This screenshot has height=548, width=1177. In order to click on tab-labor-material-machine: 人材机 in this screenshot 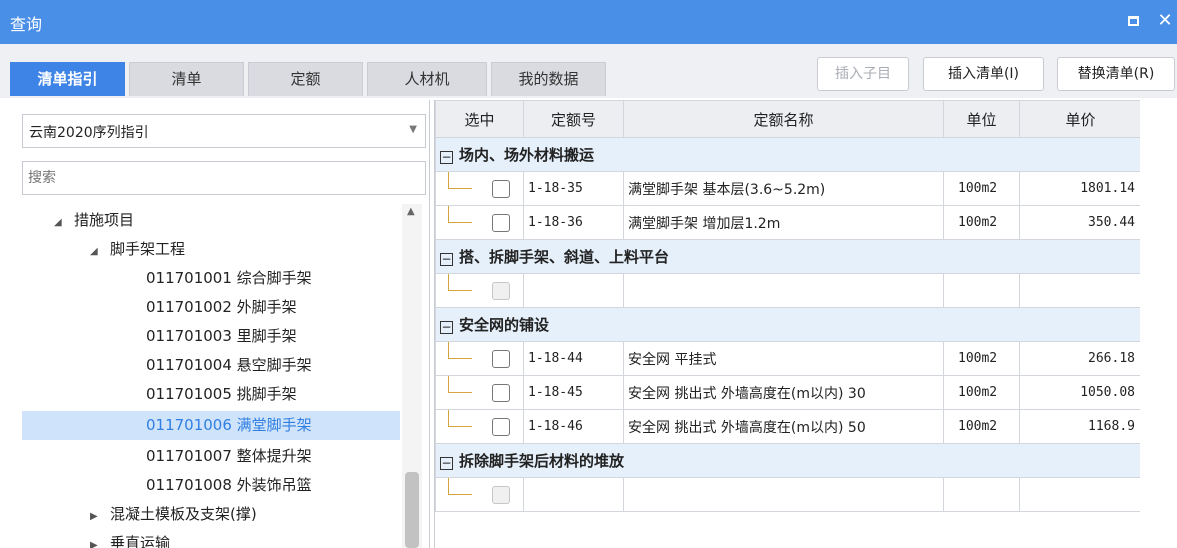, I will do `click(427, 79)`.